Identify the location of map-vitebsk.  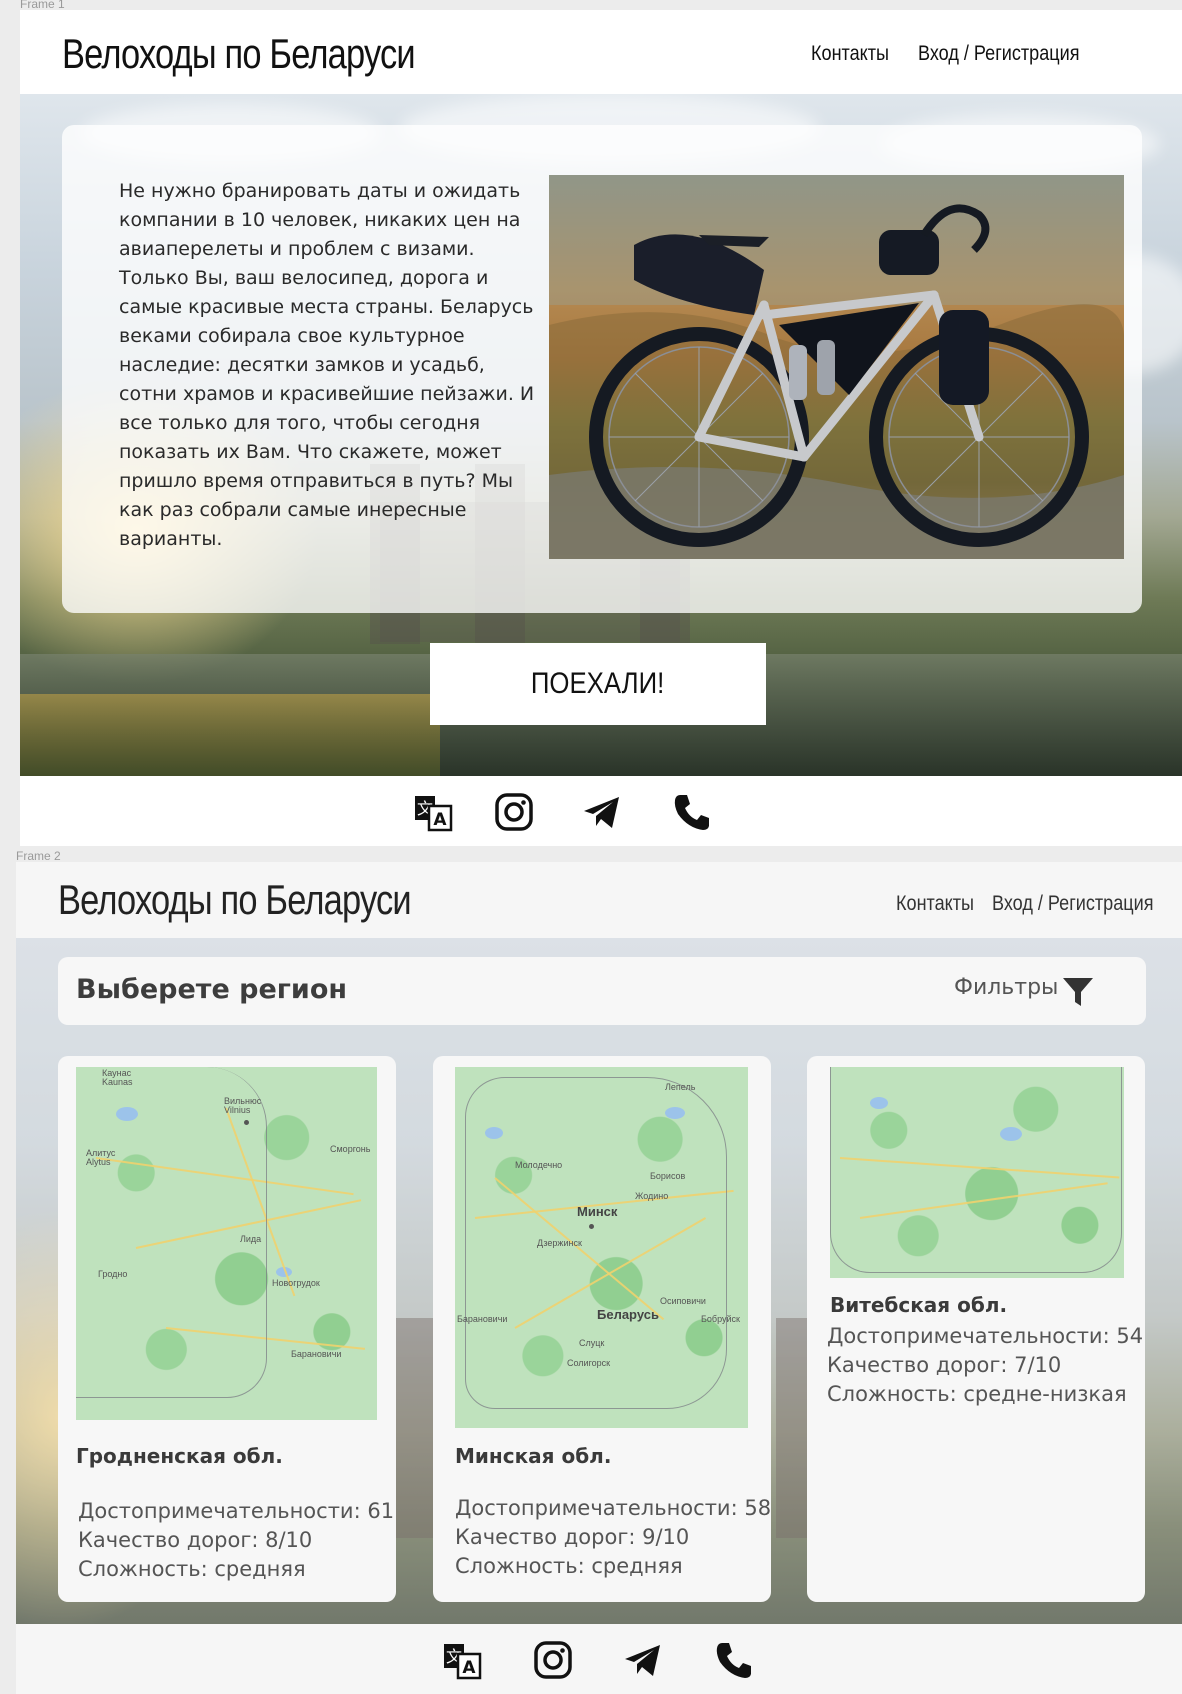
(977, 1172).